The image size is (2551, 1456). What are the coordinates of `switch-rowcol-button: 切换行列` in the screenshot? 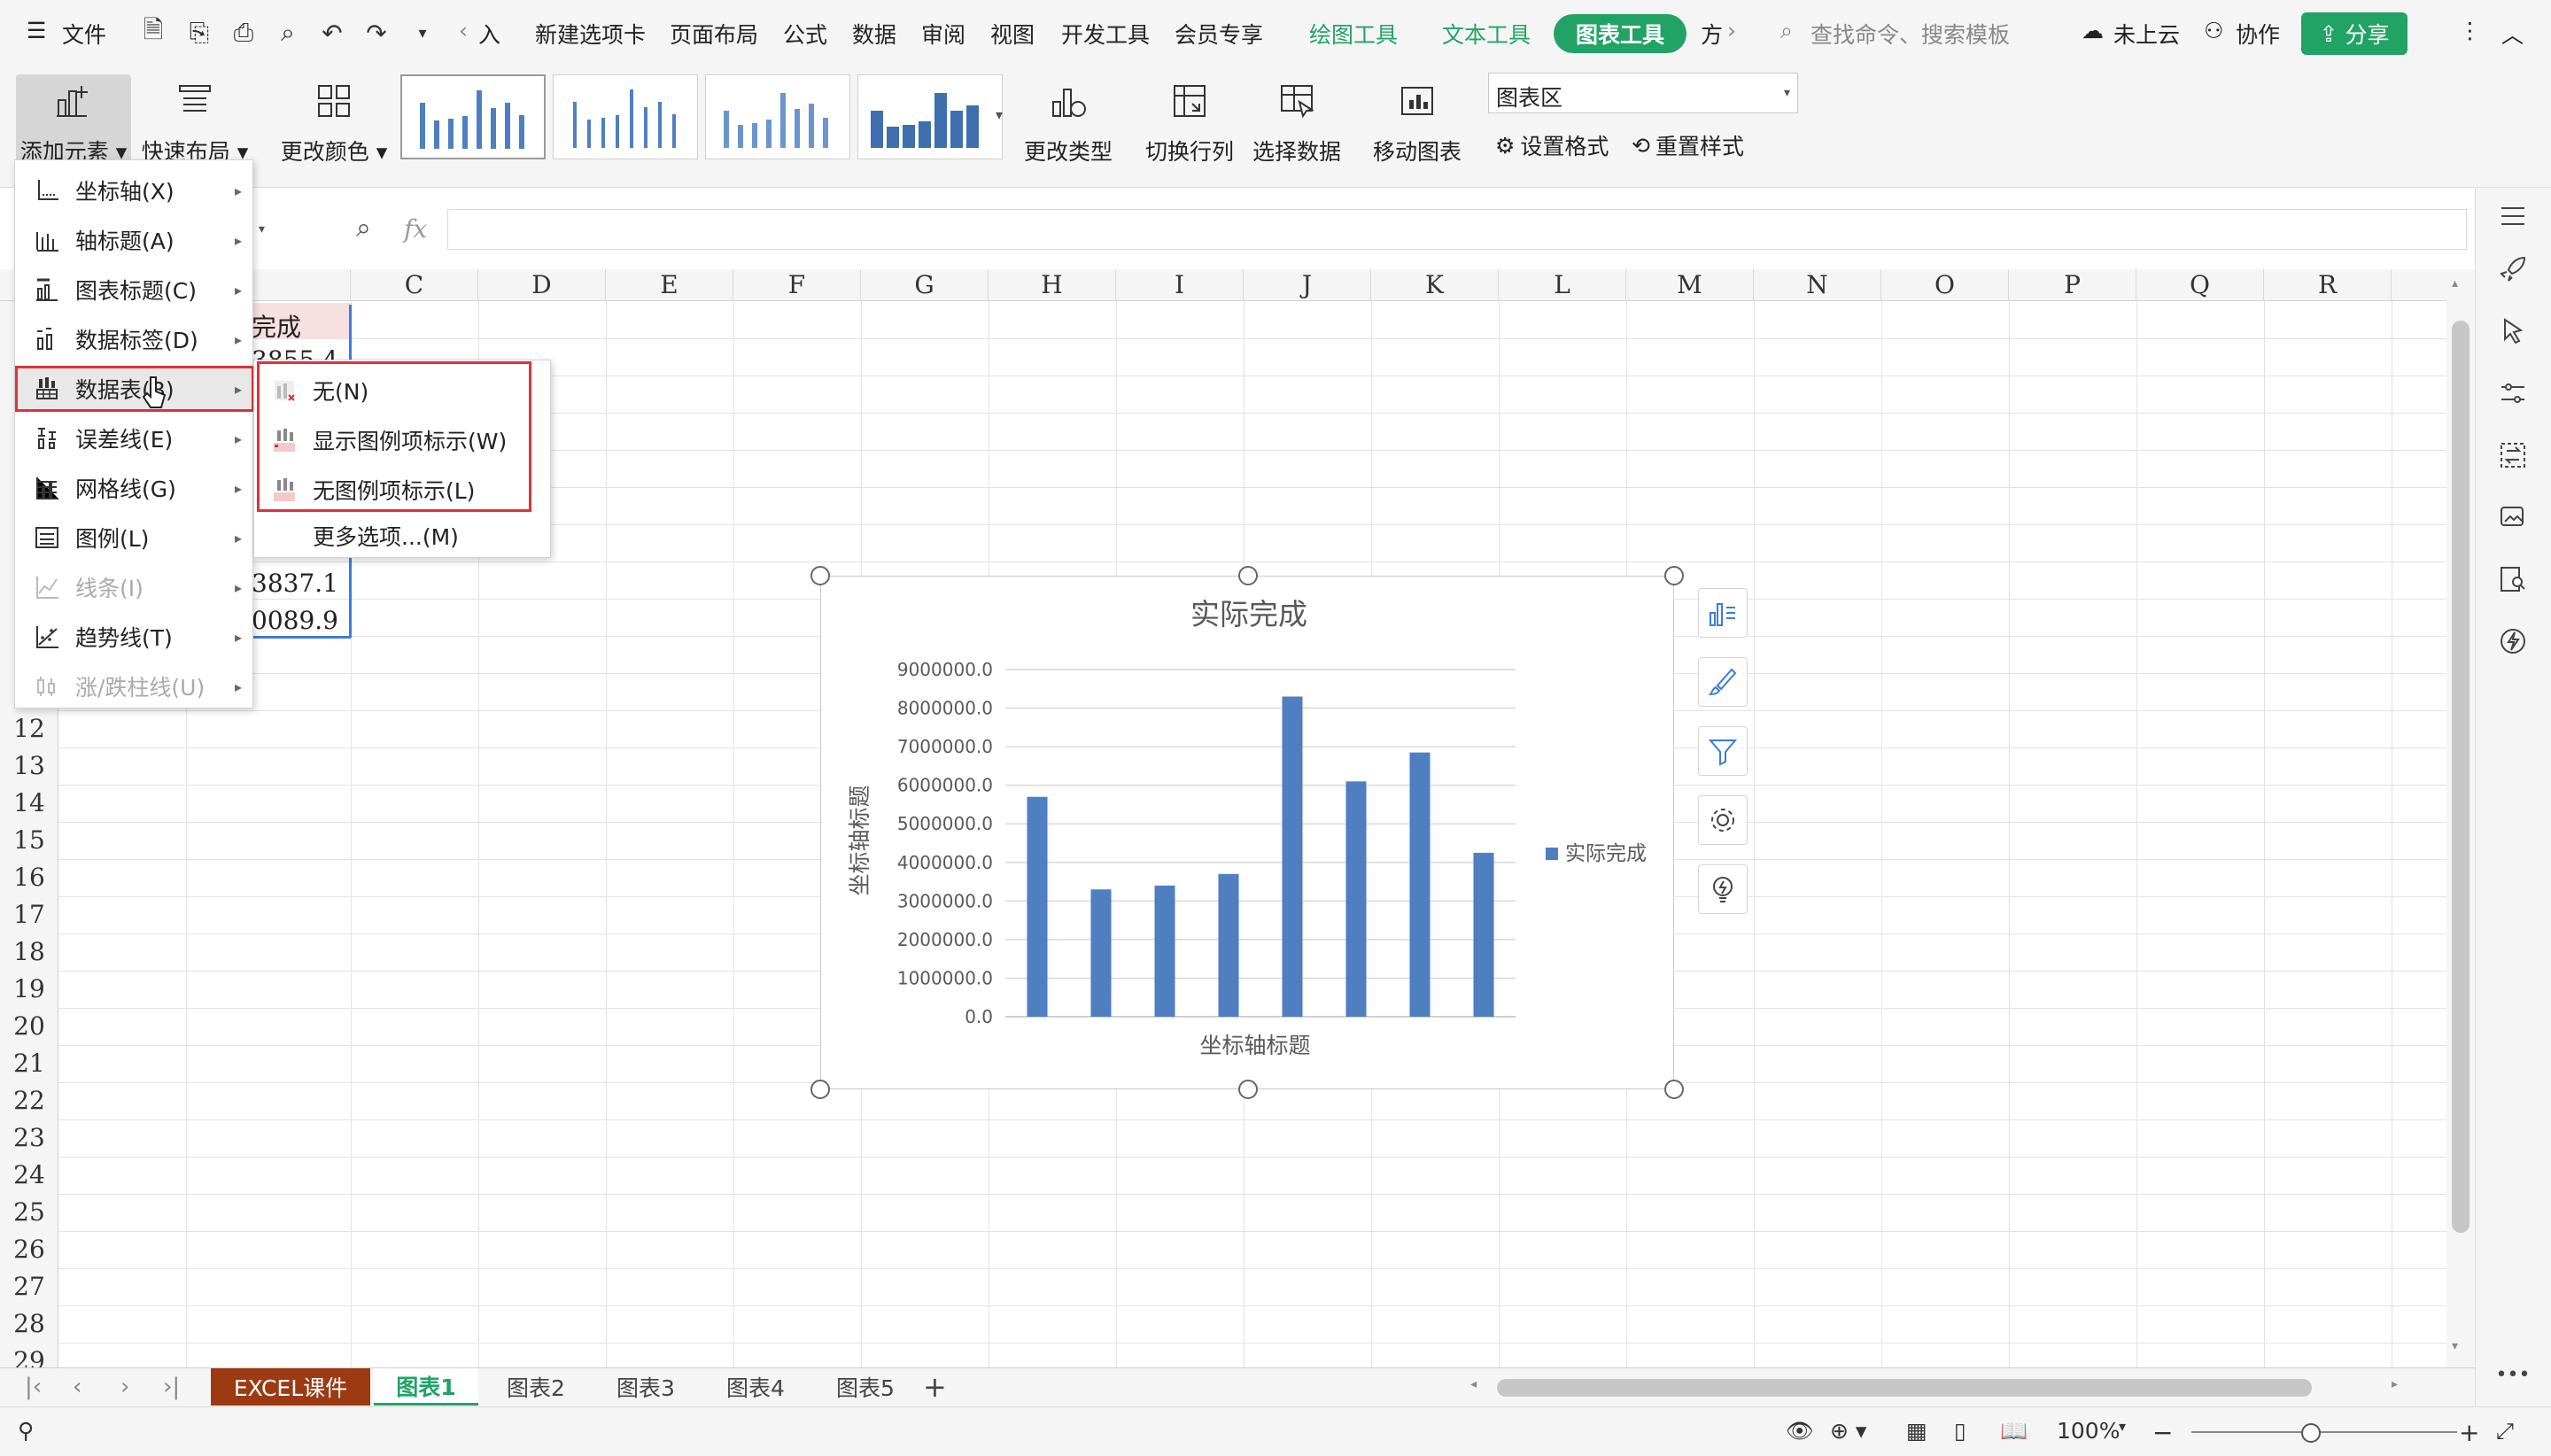 It's located at (1189, 127).